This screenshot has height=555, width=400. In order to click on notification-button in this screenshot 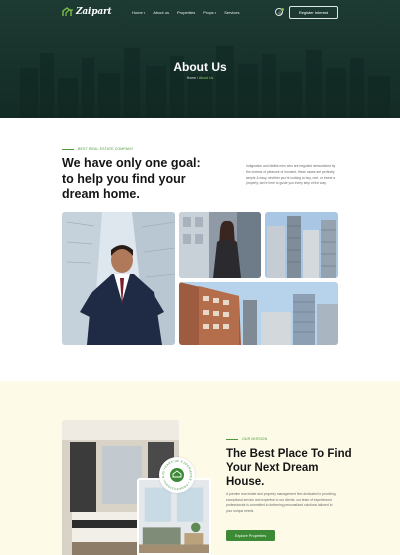, I will do `click(279, 11)`.